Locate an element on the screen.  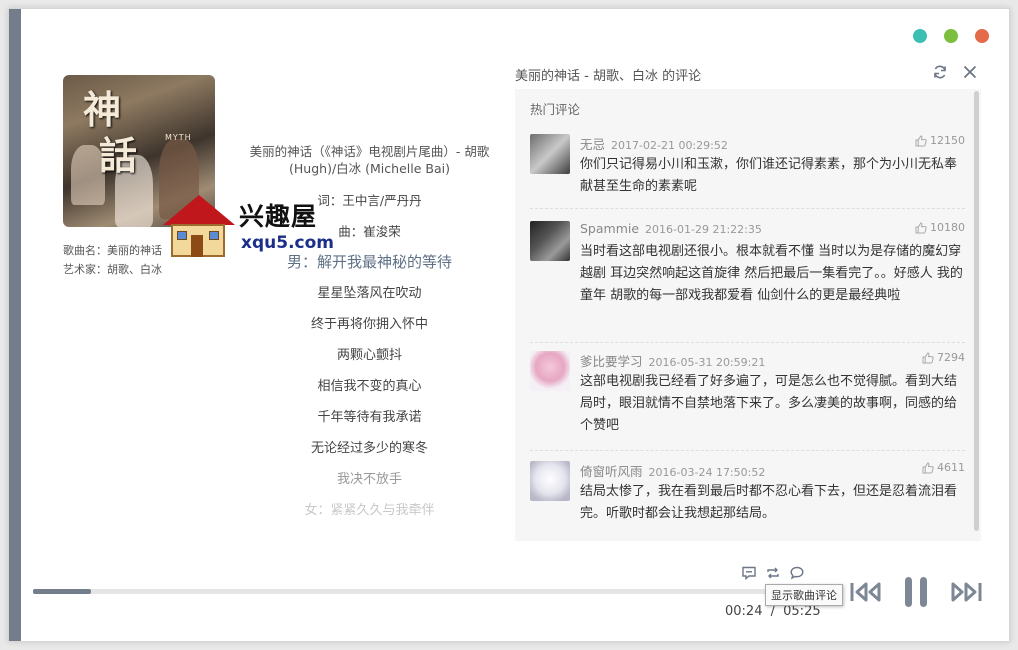
lyric-line: 终于再将你拥入怀中 is located at coordinates (369, 324).